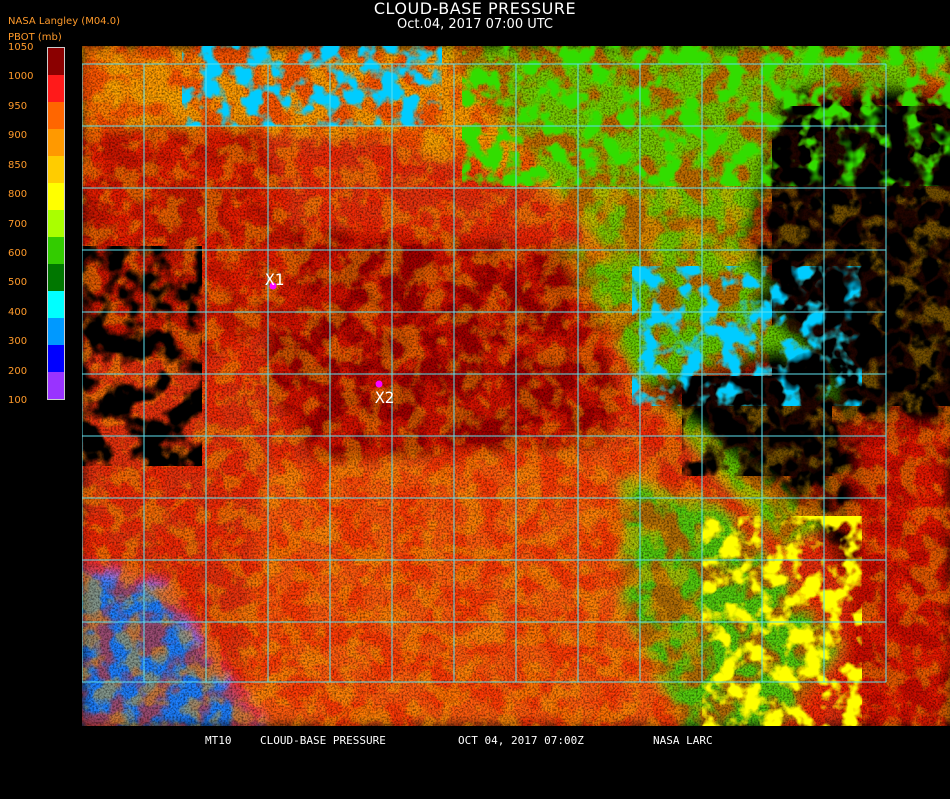 This screenshot has height=799, width=950. I want to click on map-subtitle: Oct.04, 2017 07:00 UTC, so click(475, 24).